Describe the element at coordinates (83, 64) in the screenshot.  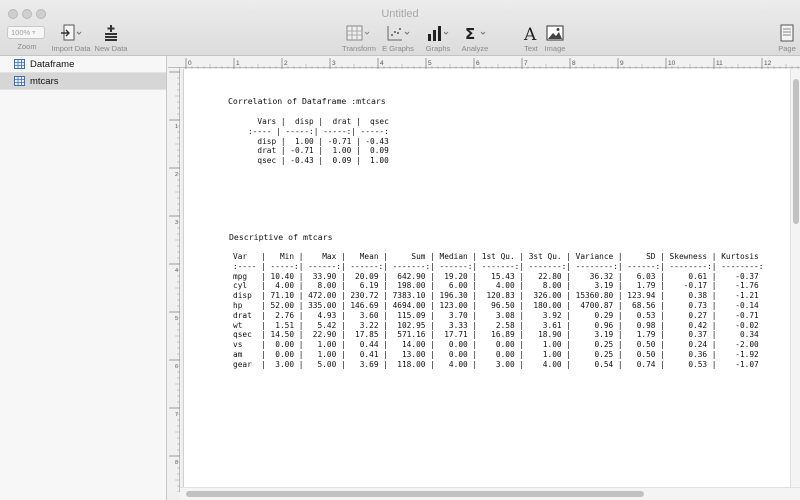
I see `sidebar-item-dataframe: Dataframe` at that location.